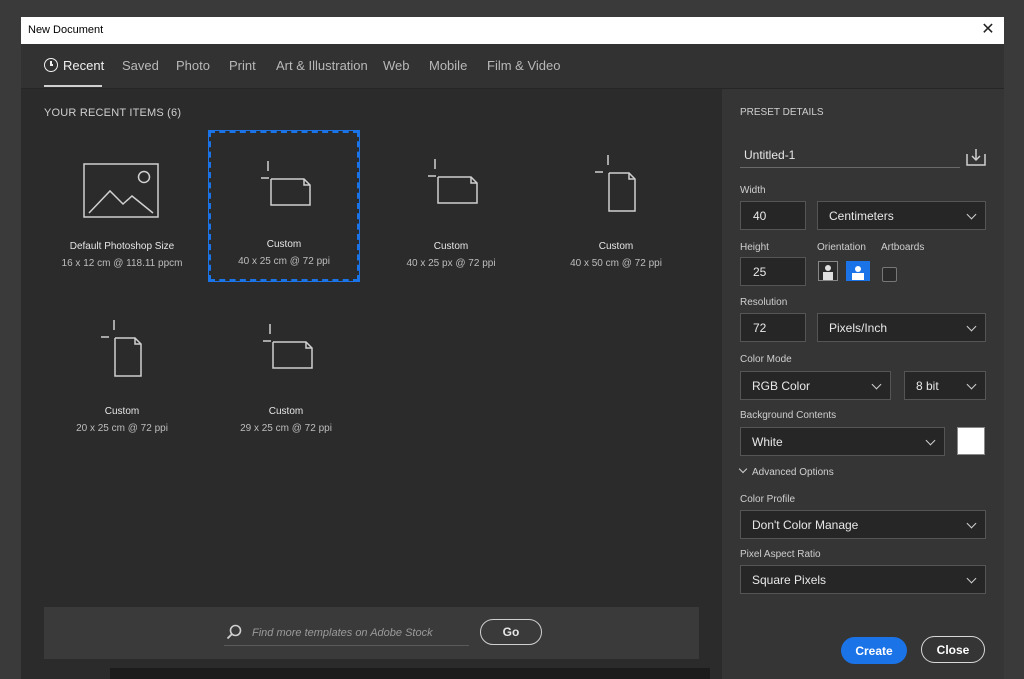 The height and width of the screenshot is (679, 1024). I want to click on color-mode-value: RGB Color, so click(781, 386).